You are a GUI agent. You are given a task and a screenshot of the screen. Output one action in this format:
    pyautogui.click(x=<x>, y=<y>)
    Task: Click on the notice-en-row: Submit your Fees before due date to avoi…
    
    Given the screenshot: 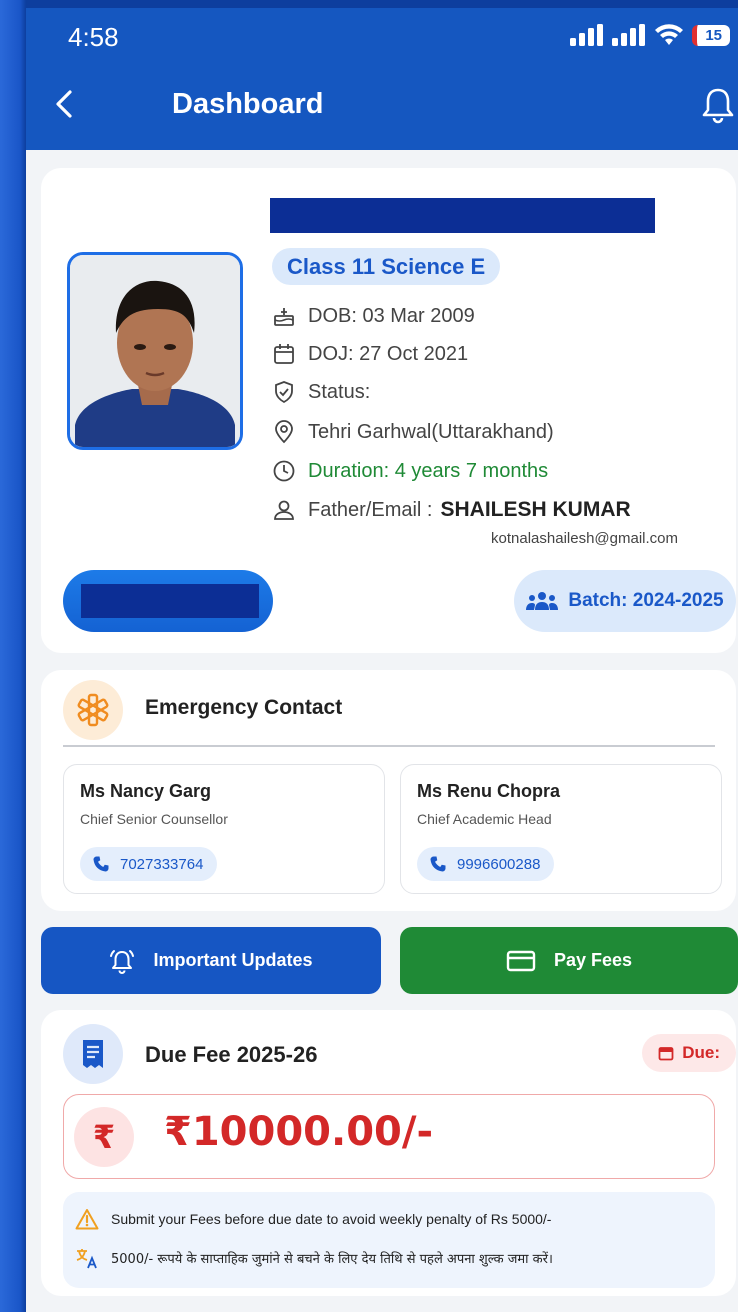 What is the action you would take?
    pyautogui.click(x=313, y=1219)
    